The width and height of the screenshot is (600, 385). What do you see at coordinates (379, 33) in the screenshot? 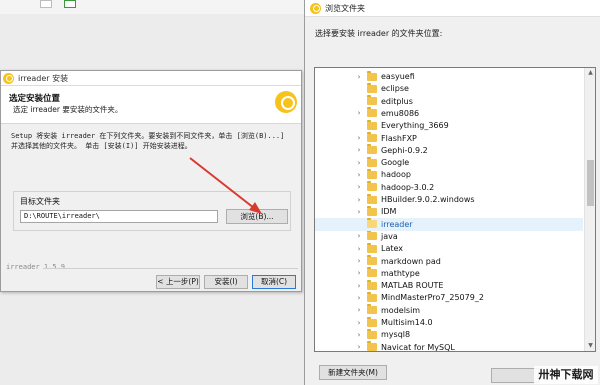
I see `dialog-prompt: 选择要安装 irreader 的文件夹位置:` at bounding box center [379, 33].